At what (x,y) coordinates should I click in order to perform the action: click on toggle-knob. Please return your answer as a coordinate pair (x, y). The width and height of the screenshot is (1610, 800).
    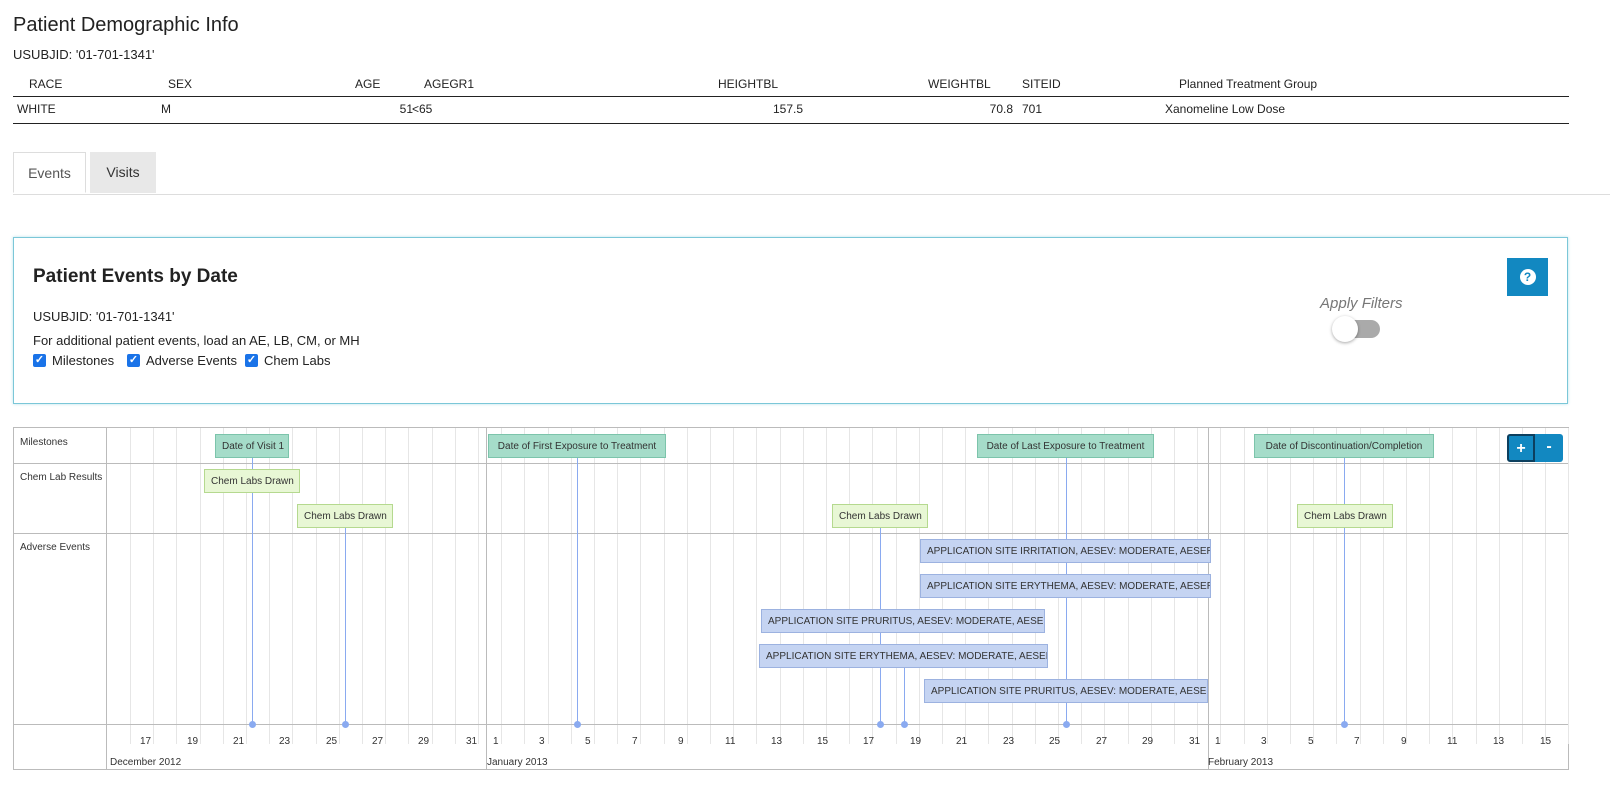
    Looking at the image, I should click on (1345, 329).